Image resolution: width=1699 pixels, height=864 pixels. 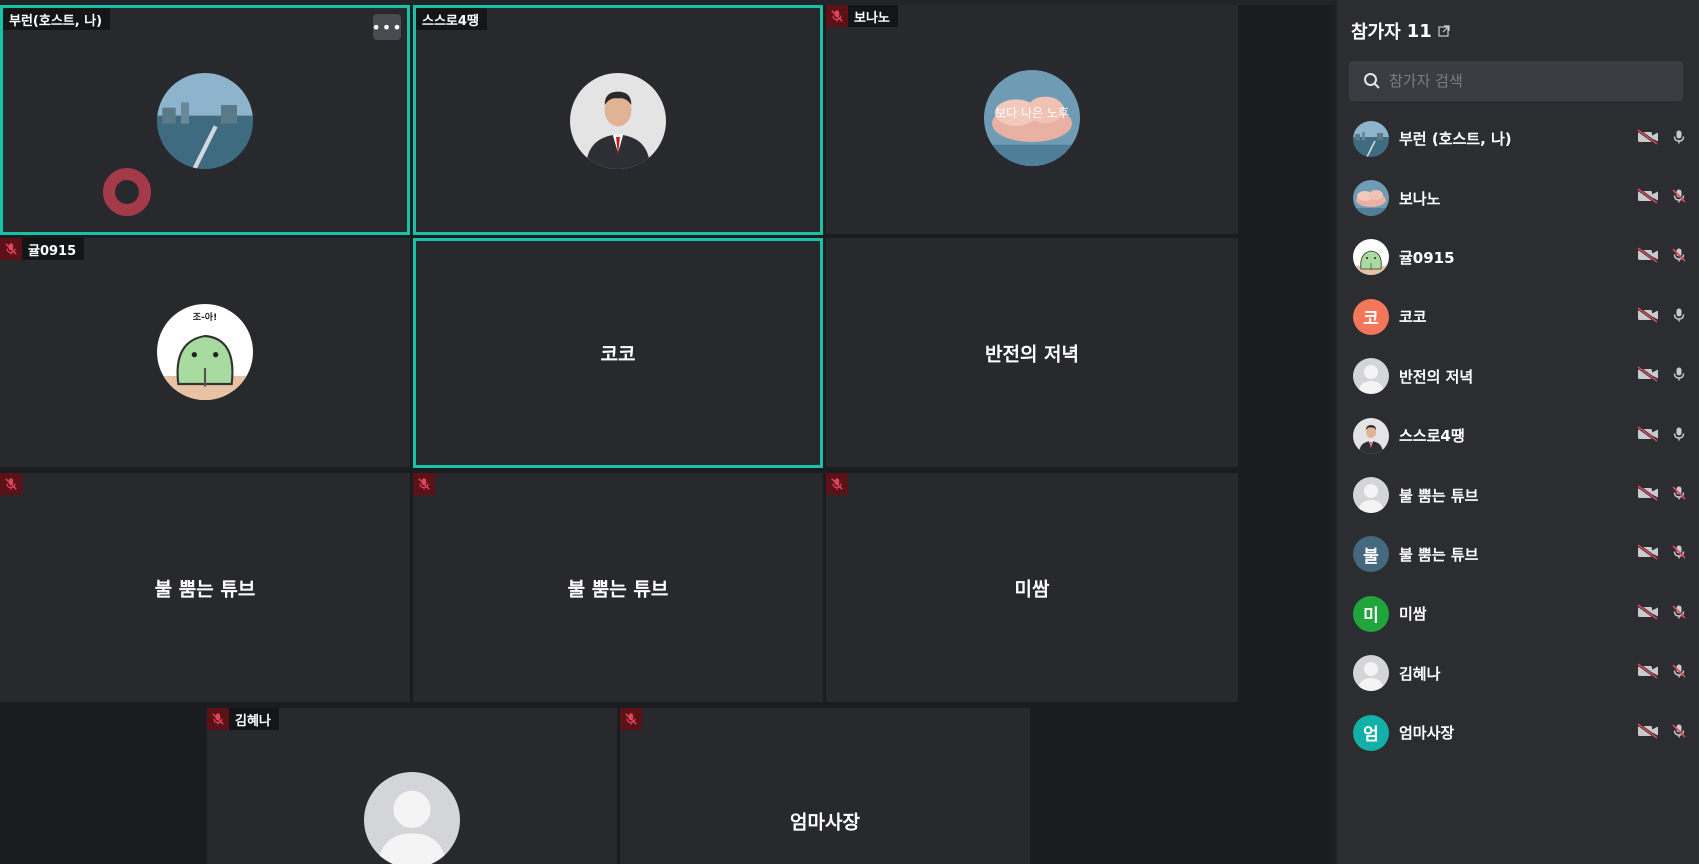 What do you see at coordinates (1427, 257) in the screenshot?
I see `participant-name: 귤0915` at bounding box center [1427, 257].